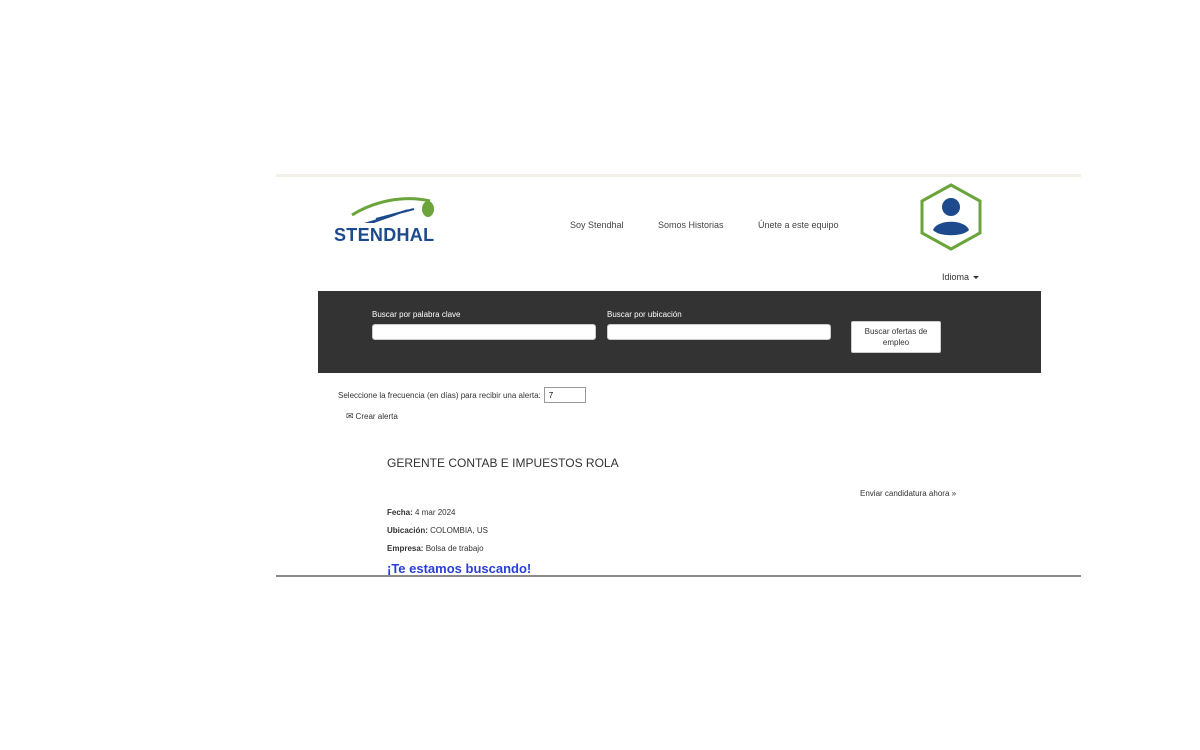  What do you see at coordinates (644, 314) in the screenshot?
I see `location-label: Buscar por ubicación` at bounding box center [644, 314].